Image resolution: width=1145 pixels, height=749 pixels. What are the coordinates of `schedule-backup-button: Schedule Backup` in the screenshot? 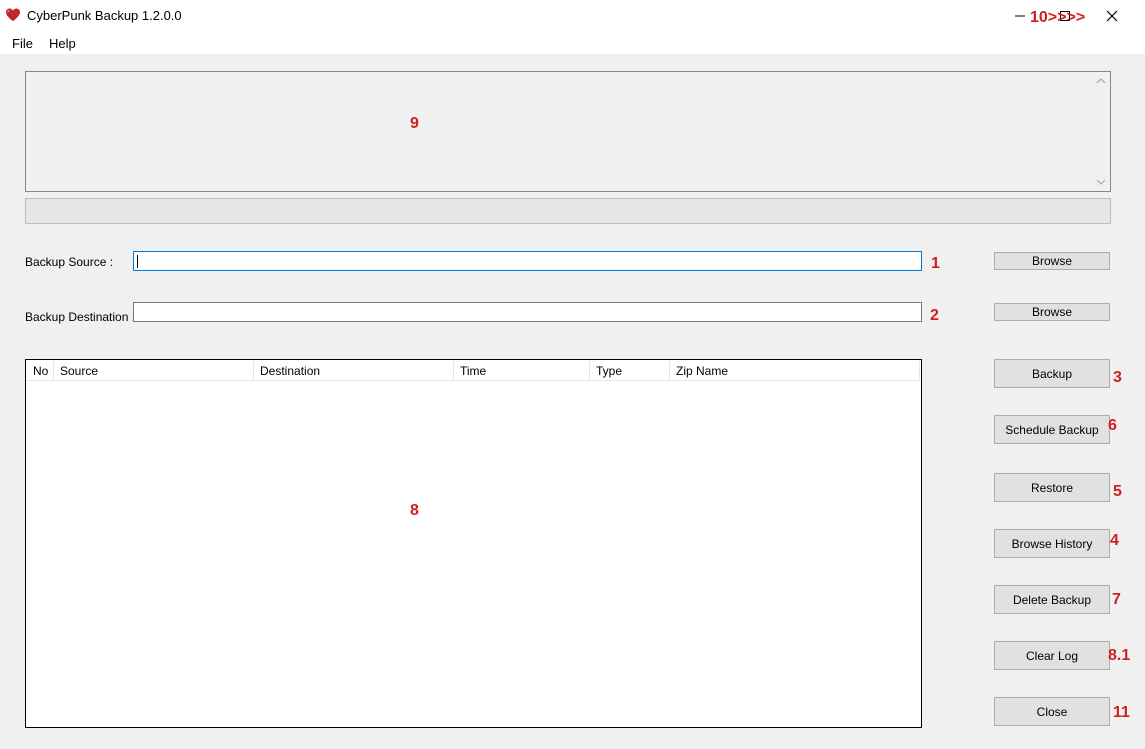 It's located at (1052, 429).